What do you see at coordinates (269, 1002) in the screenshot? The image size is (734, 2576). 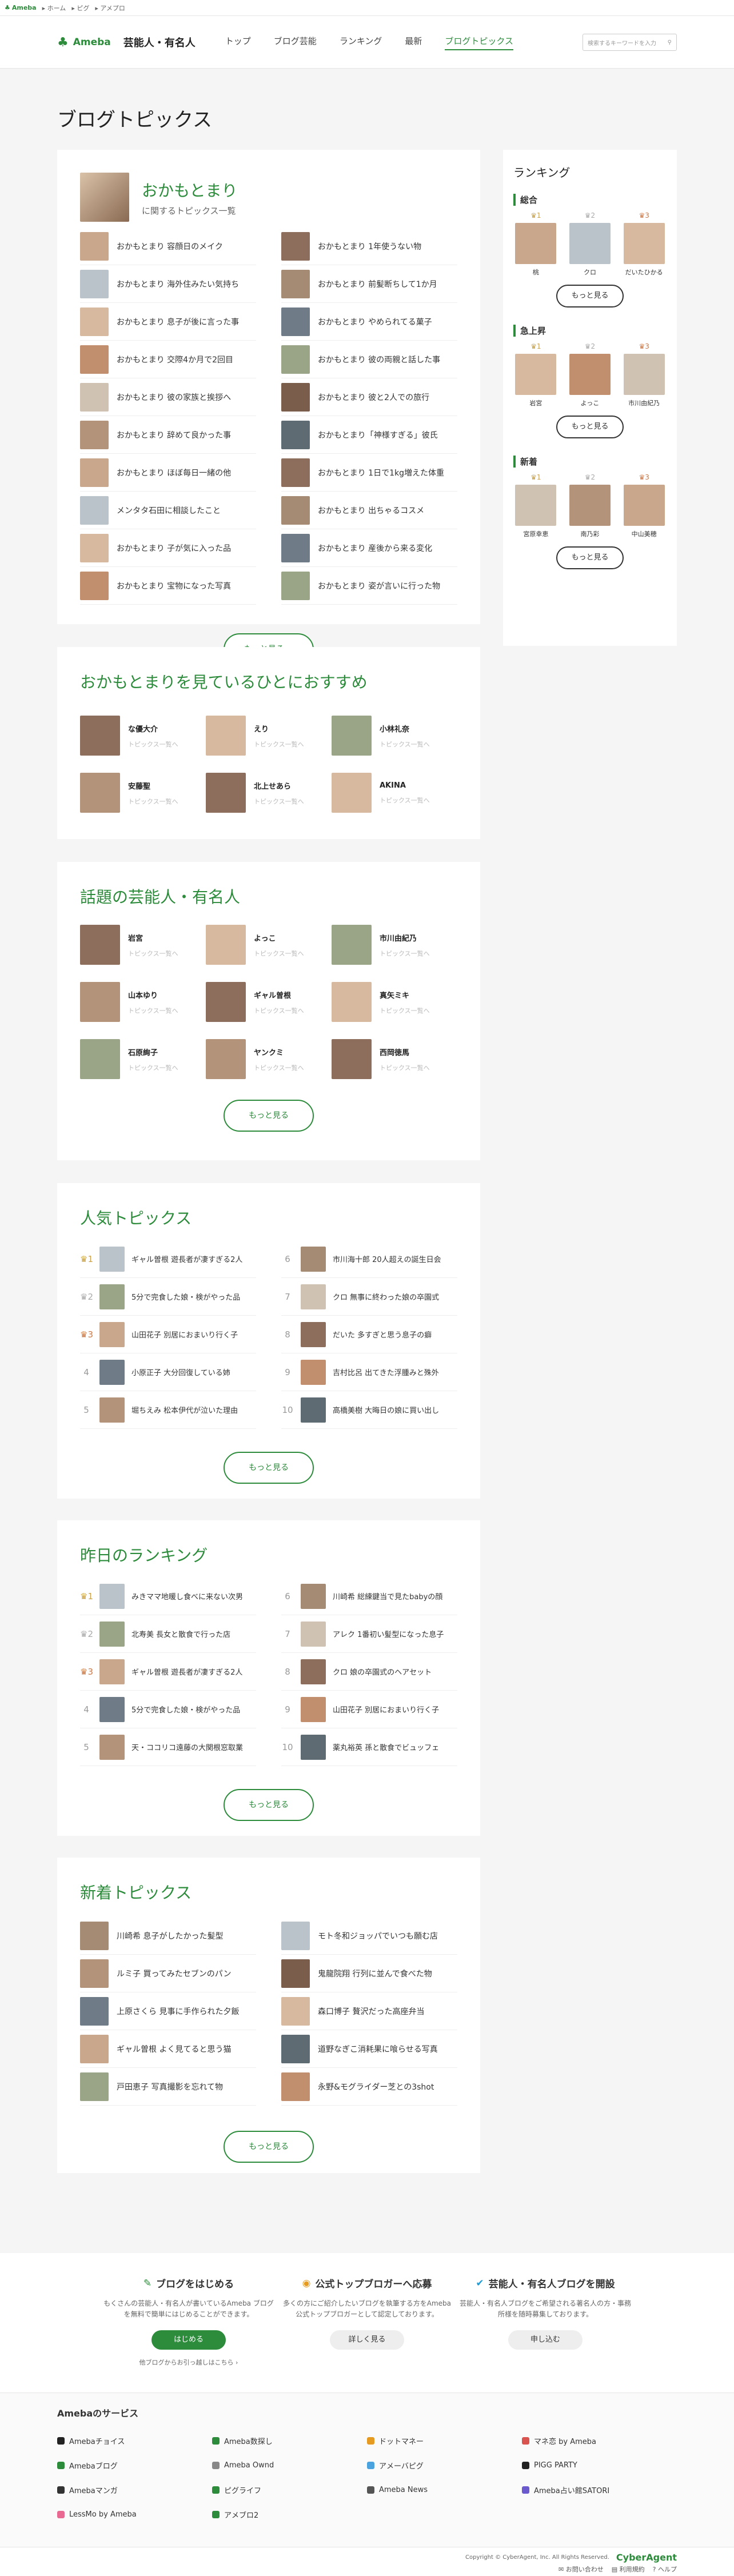 I see `person-card: ギャル曽根 トピックス一覧へ` at bounding box center [269, 1002].